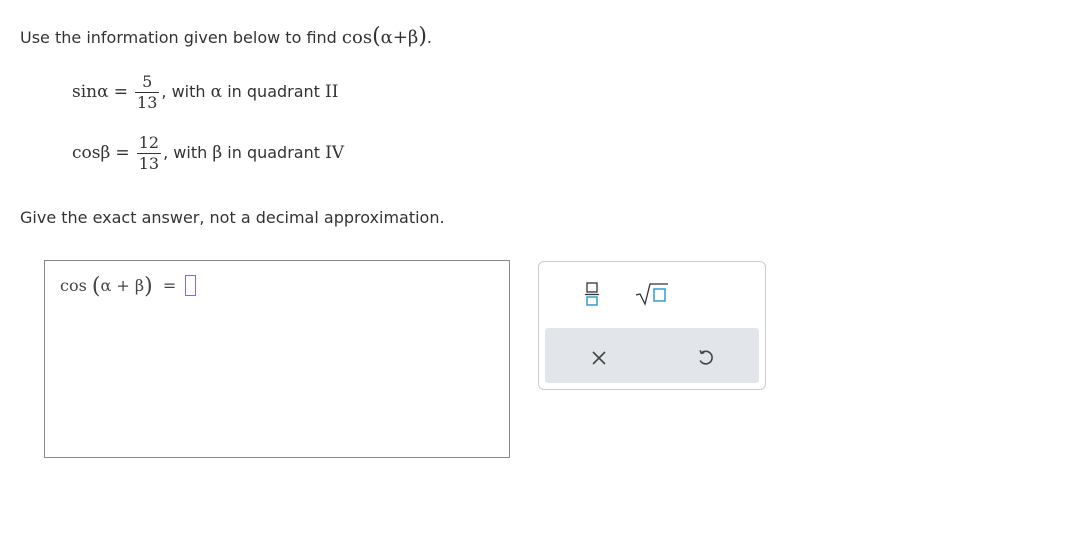  I want to click on answer-expression: cos (α + β) =, so click(128, 286).